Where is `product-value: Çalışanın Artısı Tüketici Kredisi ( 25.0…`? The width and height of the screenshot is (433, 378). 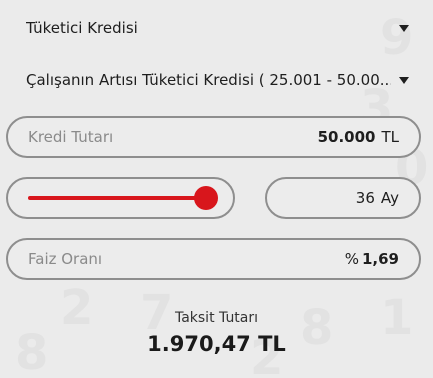
product-value: Çalışanın Artısı Tüketici Kredisi ( 25.0… is located at coordinates (208, 80).